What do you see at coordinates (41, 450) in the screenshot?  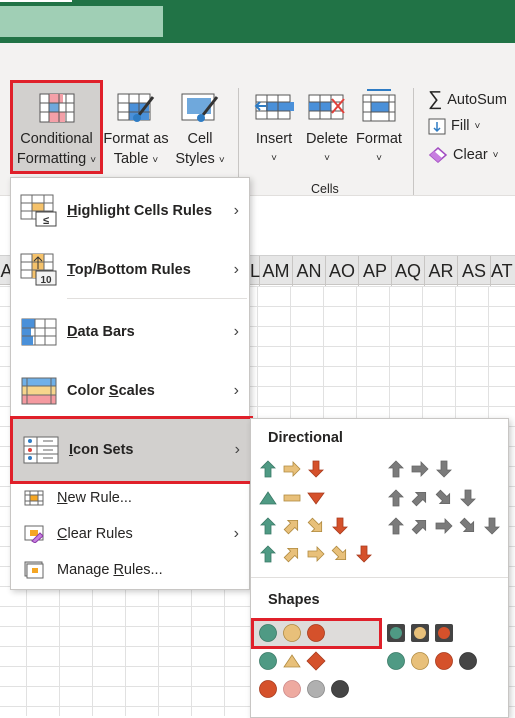 I see `icon-sets-icon` at bounding box center [41, 450].